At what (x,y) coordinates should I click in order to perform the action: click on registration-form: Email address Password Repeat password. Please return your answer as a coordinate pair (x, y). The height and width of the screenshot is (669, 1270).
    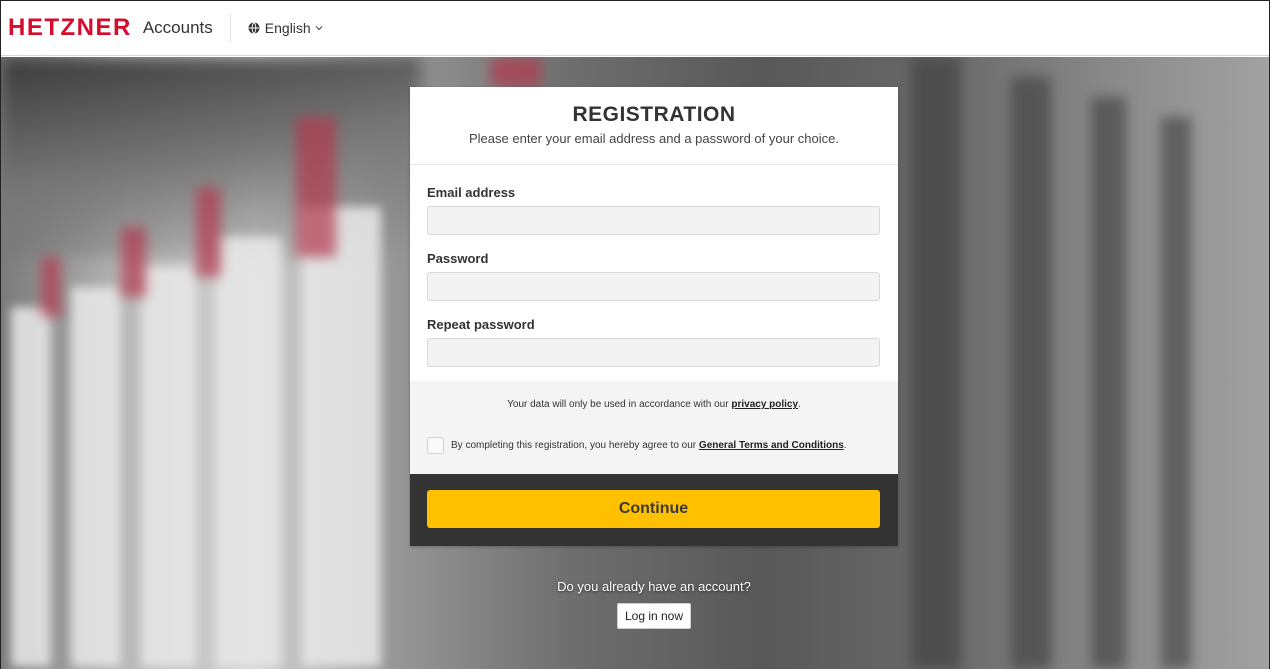
    Looking at the image, I should click on (654, 273).